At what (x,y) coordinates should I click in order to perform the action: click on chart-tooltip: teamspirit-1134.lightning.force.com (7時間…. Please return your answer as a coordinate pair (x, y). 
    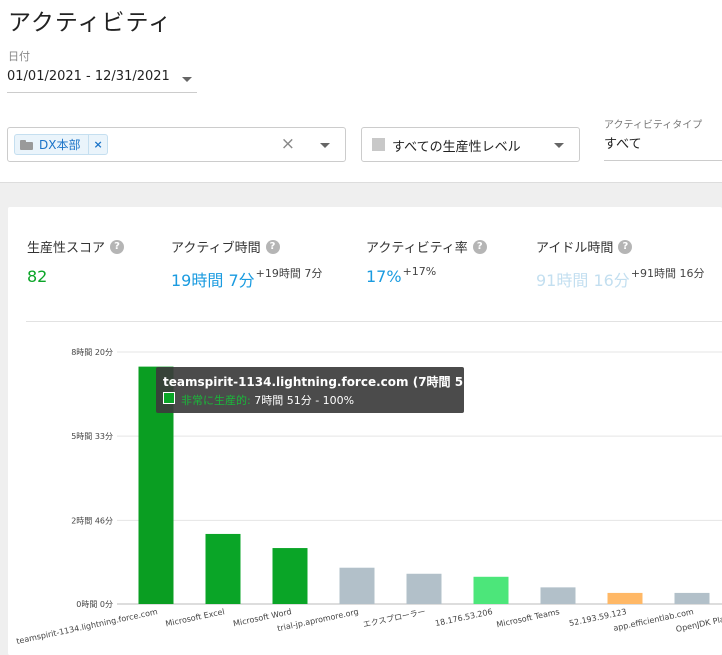
    Looking at the image, I should click on (322, 390).